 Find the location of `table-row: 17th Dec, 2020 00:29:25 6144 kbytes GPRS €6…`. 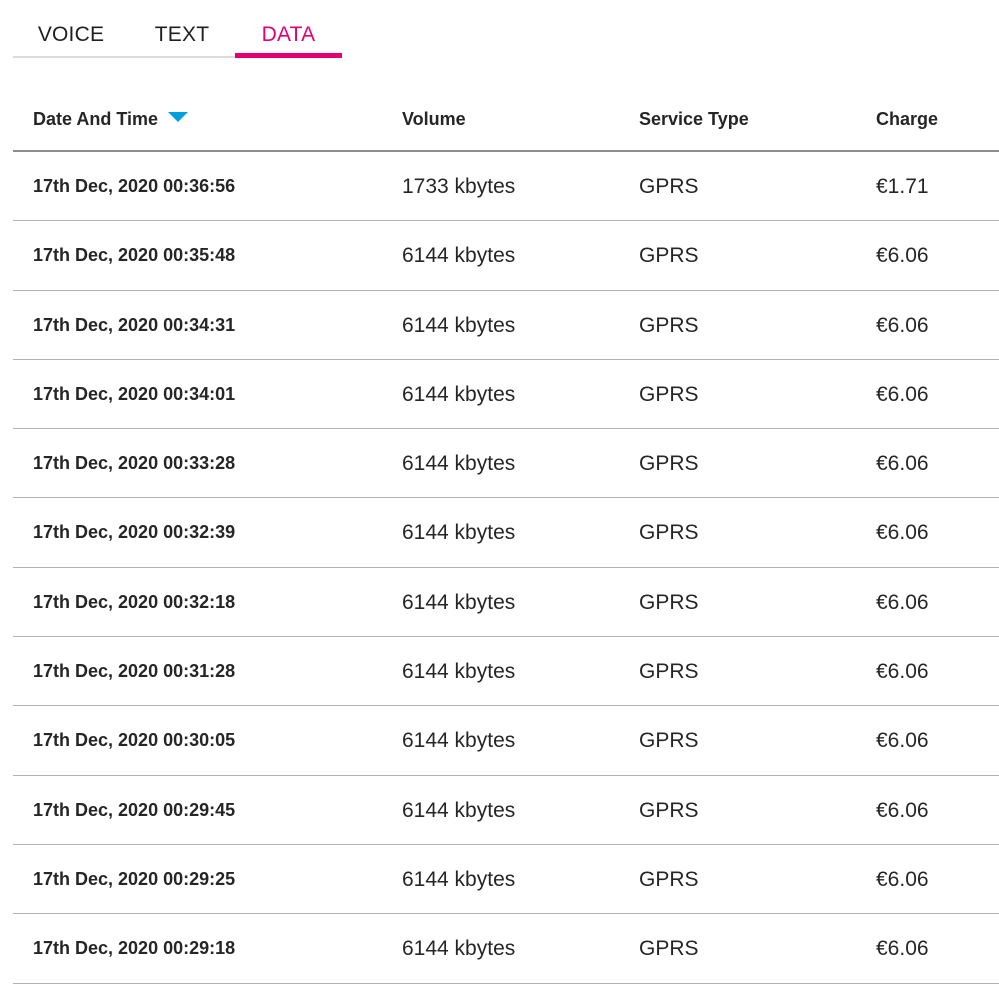

table-row: 17th Dec, 2020 00:29:25 6144 kbytes GPRS €6… is located at coordinates (506, 880).